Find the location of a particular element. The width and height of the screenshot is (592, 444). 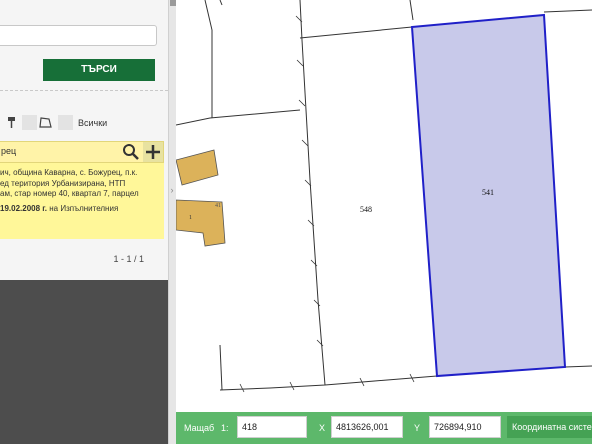

y-coordinate-field: 726894,910 is located at coordinates (465, 427).